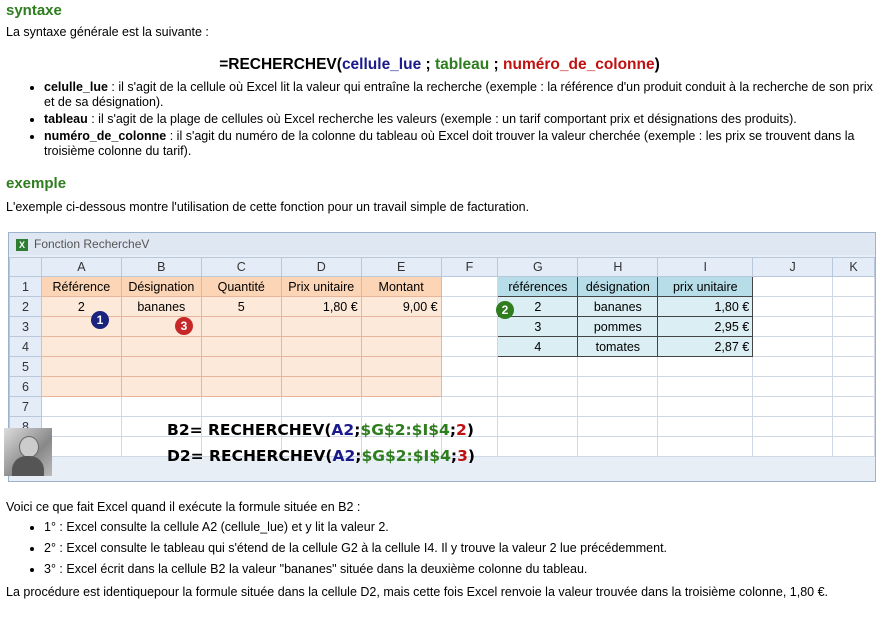 This screenshot has width=879, height=618. What do you see at coordinates (469, 366) in the screenshot?
I see `cell-f5` at bounding box center [469, 366].